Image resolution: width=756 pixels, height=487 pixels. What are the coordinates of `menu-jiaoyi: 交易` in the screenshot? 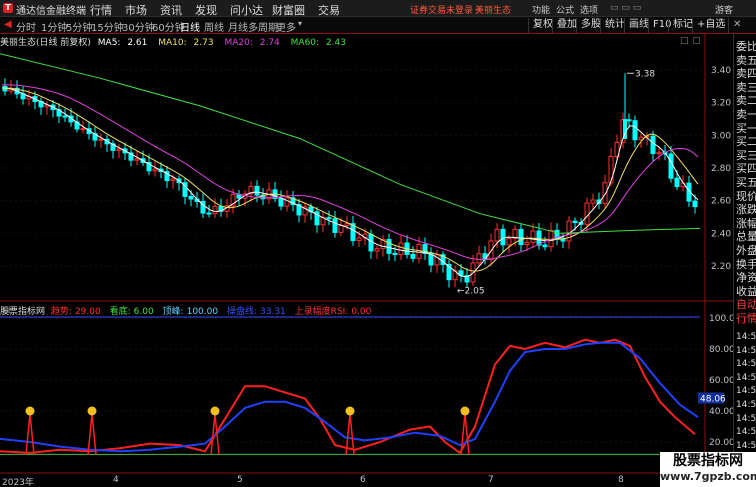 It's located at (329, 10).